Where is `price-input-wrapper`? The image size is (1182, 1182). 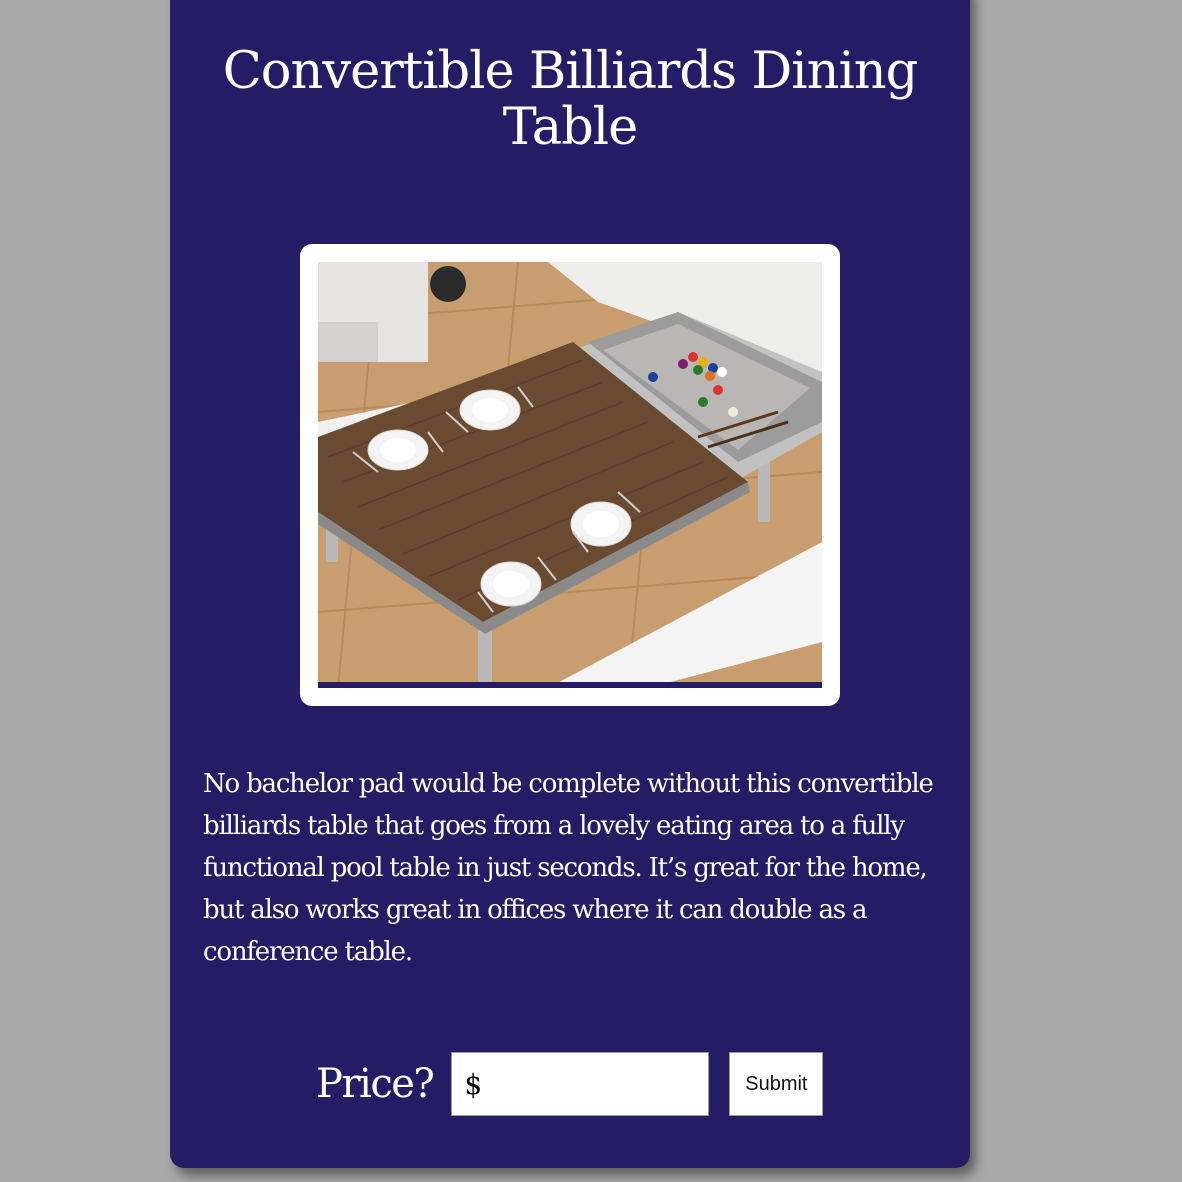 price-input-wrapper is located at coordinates (580, 1084).